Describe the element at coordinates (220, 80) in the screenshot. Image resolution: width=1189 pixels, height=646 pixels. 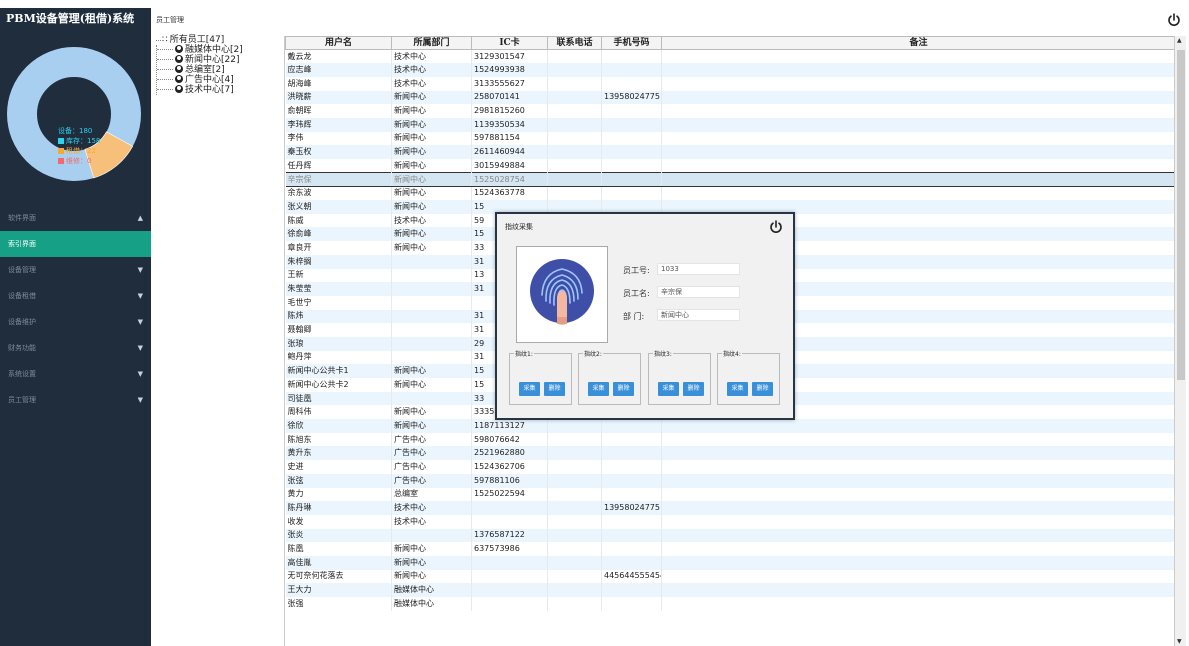
I see `tree-node-ads: 广告中心[4]` at that location.